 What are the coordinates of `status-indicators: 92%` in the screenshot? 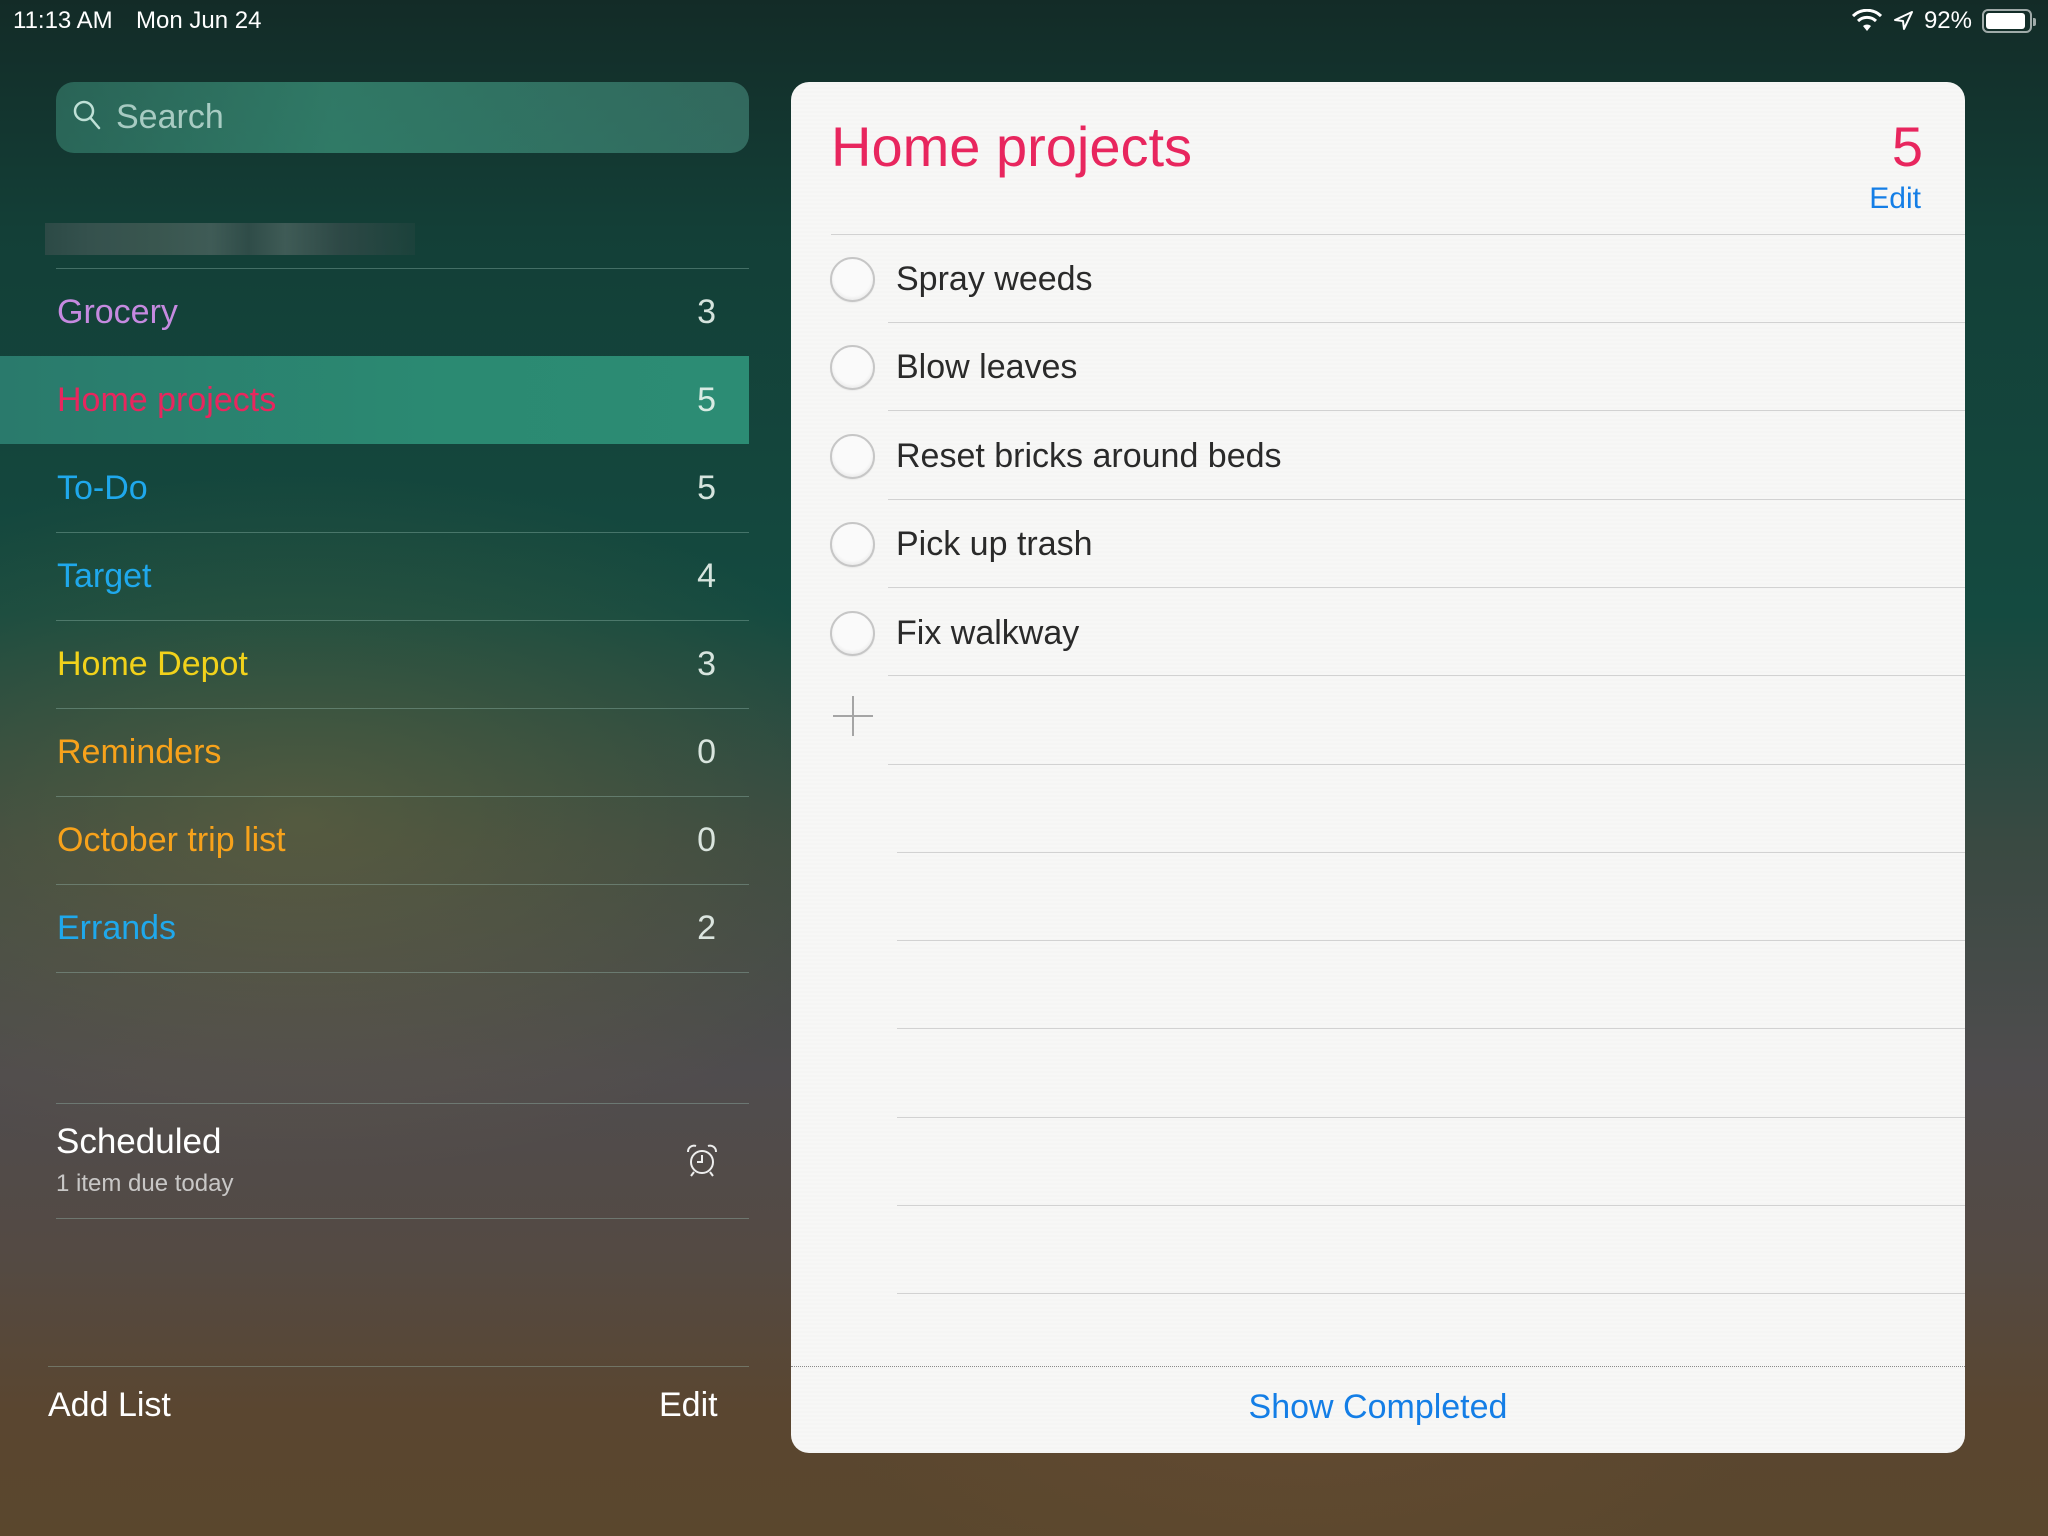 It's located at (1943, 21).